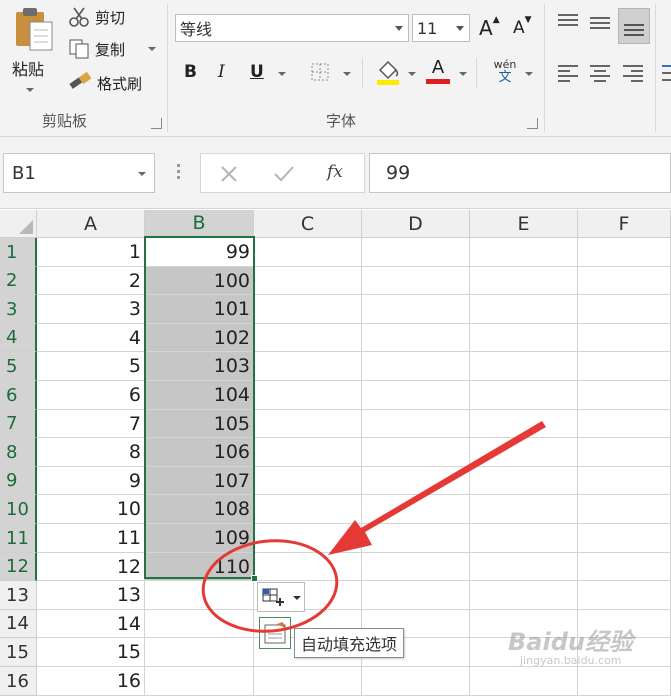  What do you see at coordinates (199, 224) in the screenshot?
I see `column-header-b: B` at bounding box center [199, 224].